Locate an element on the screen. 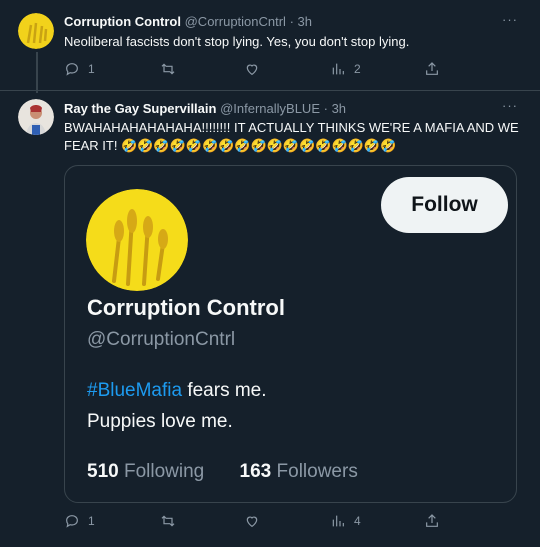 The image size is (540, 547). following-link: 510 Following is located at coordinates (148, 471).